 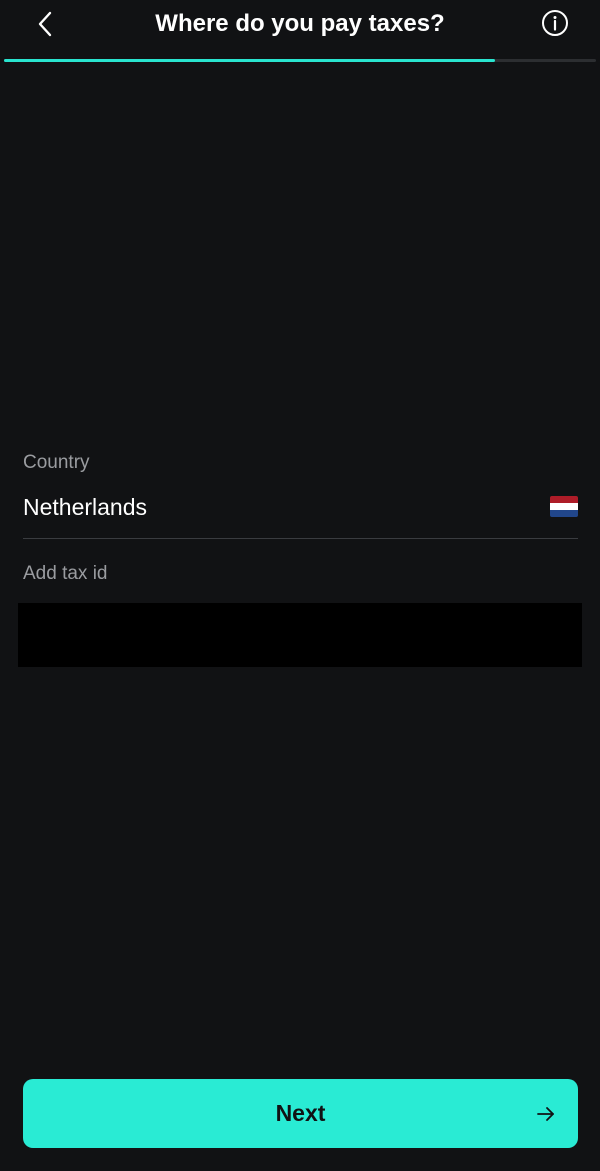 I want to click on arrow-right-icon, so click(x=545, y=1114).